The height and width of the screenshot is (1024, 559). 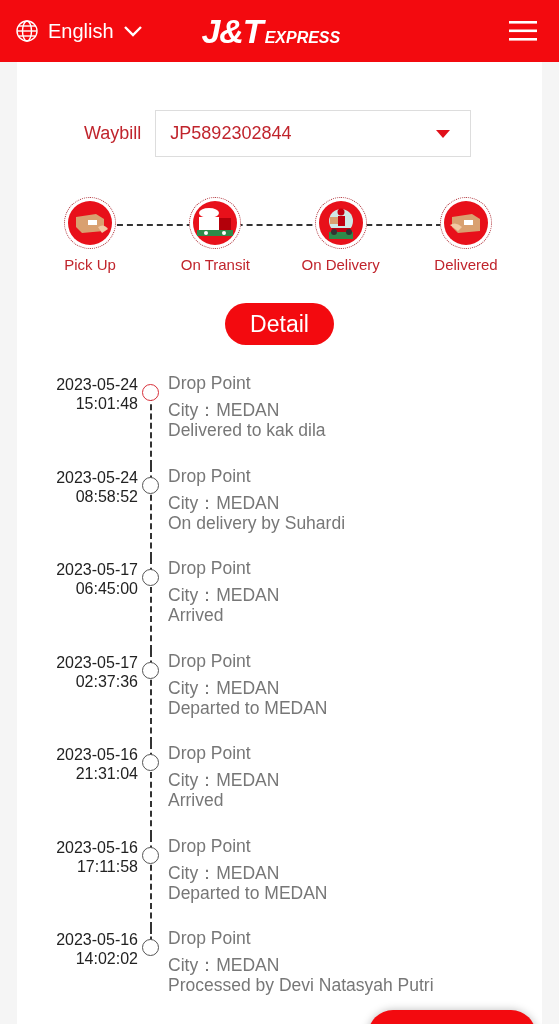 What do you see at coordinates (106, 773) in the screenshot?
I see `event-time: 21:31:04` at bounding box center [106, 773].